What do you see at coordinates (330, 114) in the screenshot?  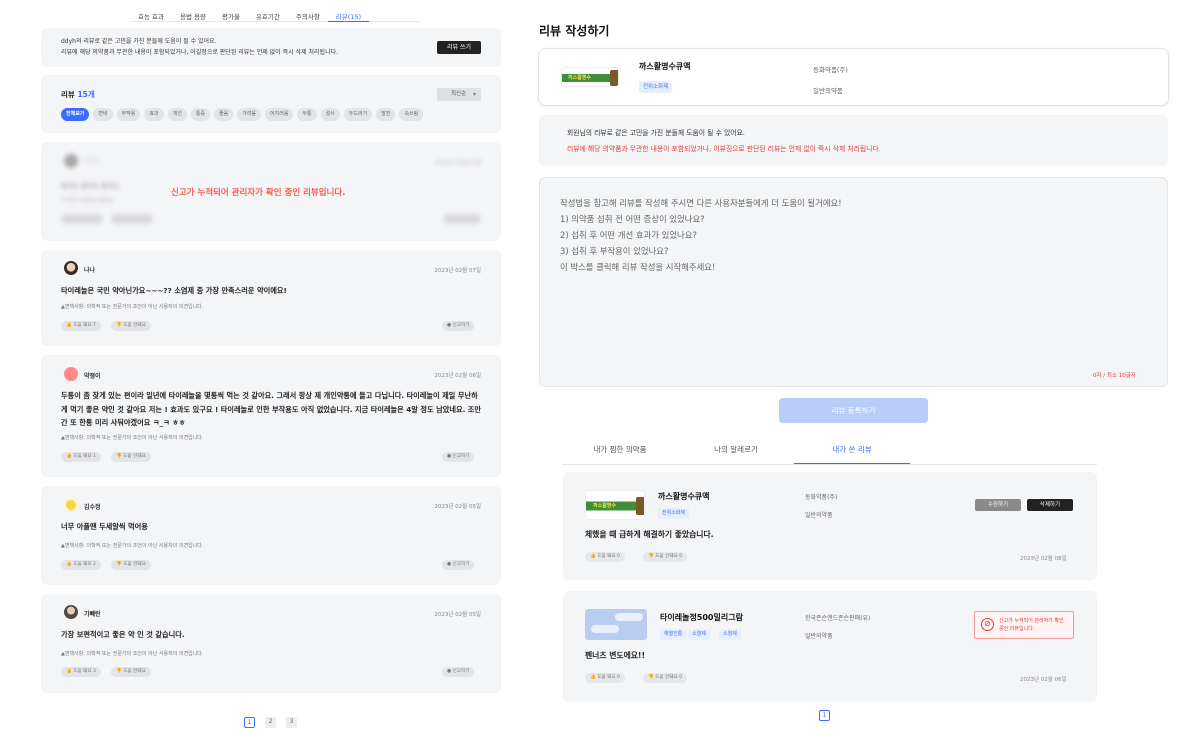 I see `filter-chip: 설사` at bounding box center [330, 114].